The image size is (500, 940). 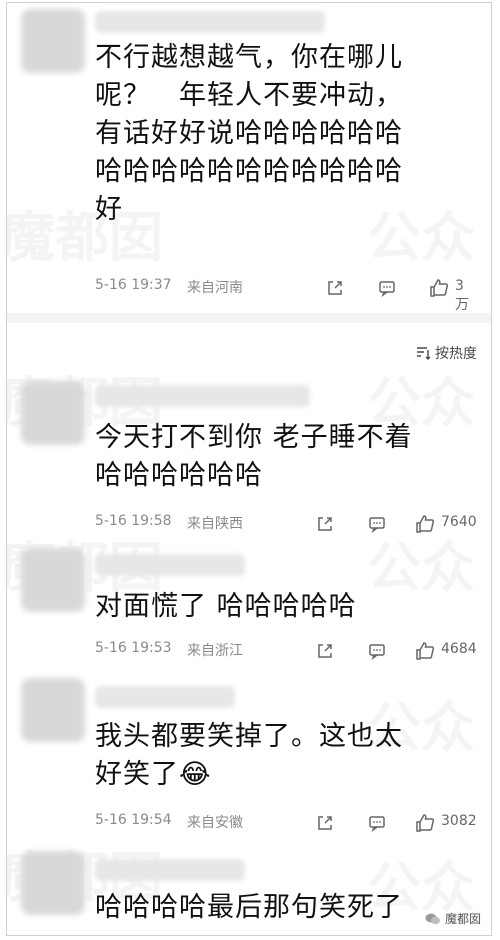 I want to click on like-count: 3082, so click(x=459, y=821).